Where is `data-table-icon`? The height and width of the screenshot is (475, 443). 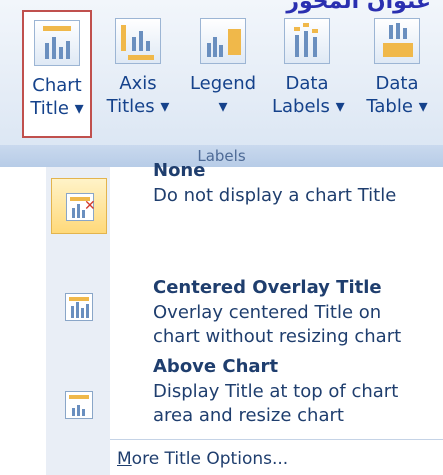 data-table-icon is located at coordinates (397, 41).